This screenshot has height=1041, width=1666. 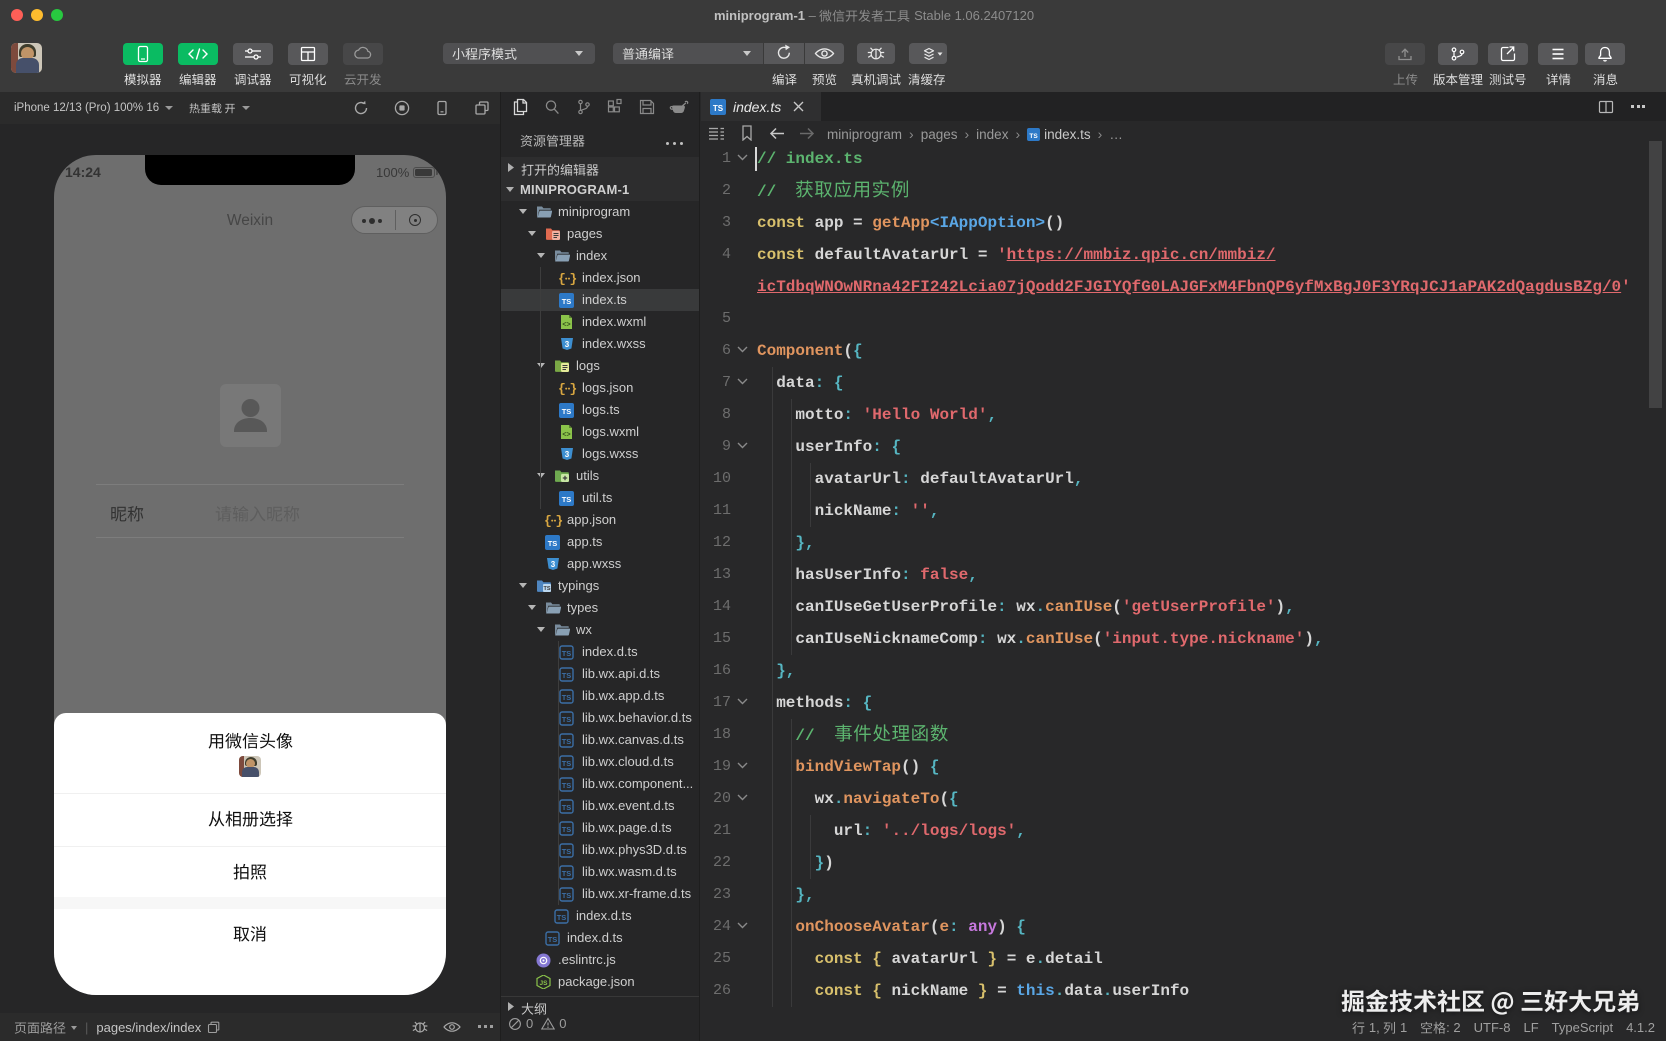 I want to click on svg-text: JS, so click(x=544, y=983).